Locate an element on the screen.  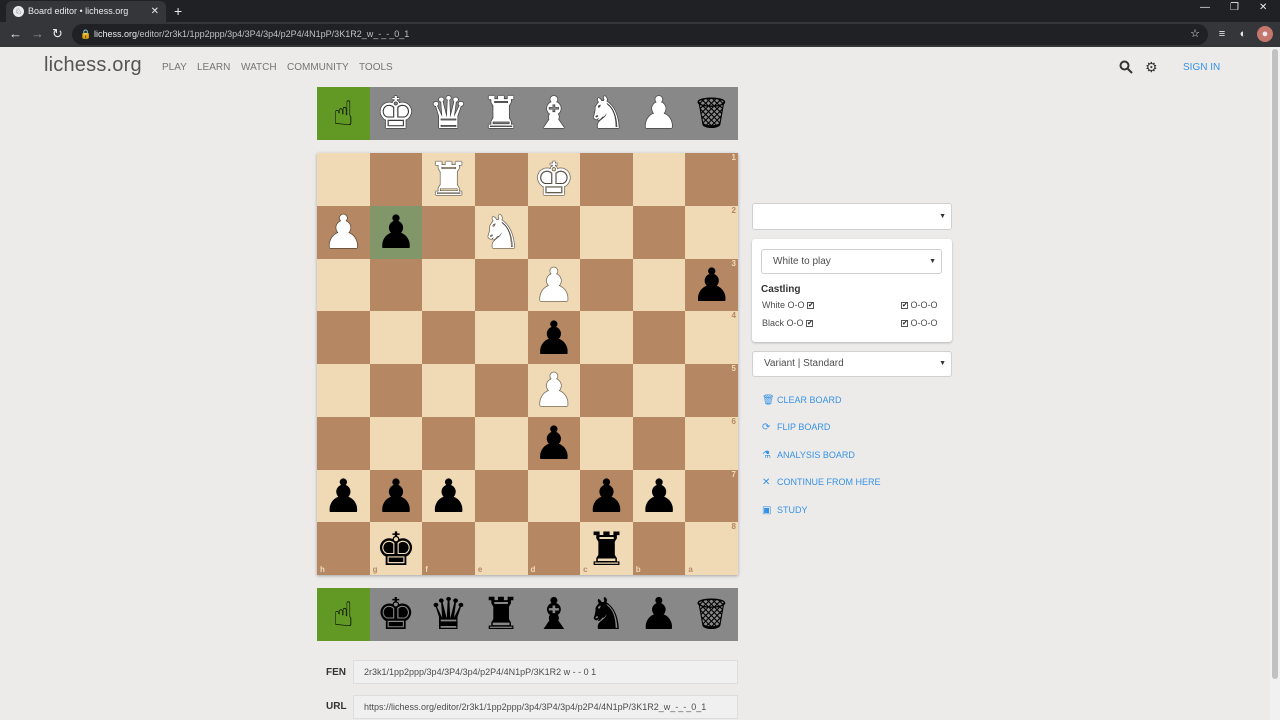
square-d4: ♟ is located at coordinates (554, 337).